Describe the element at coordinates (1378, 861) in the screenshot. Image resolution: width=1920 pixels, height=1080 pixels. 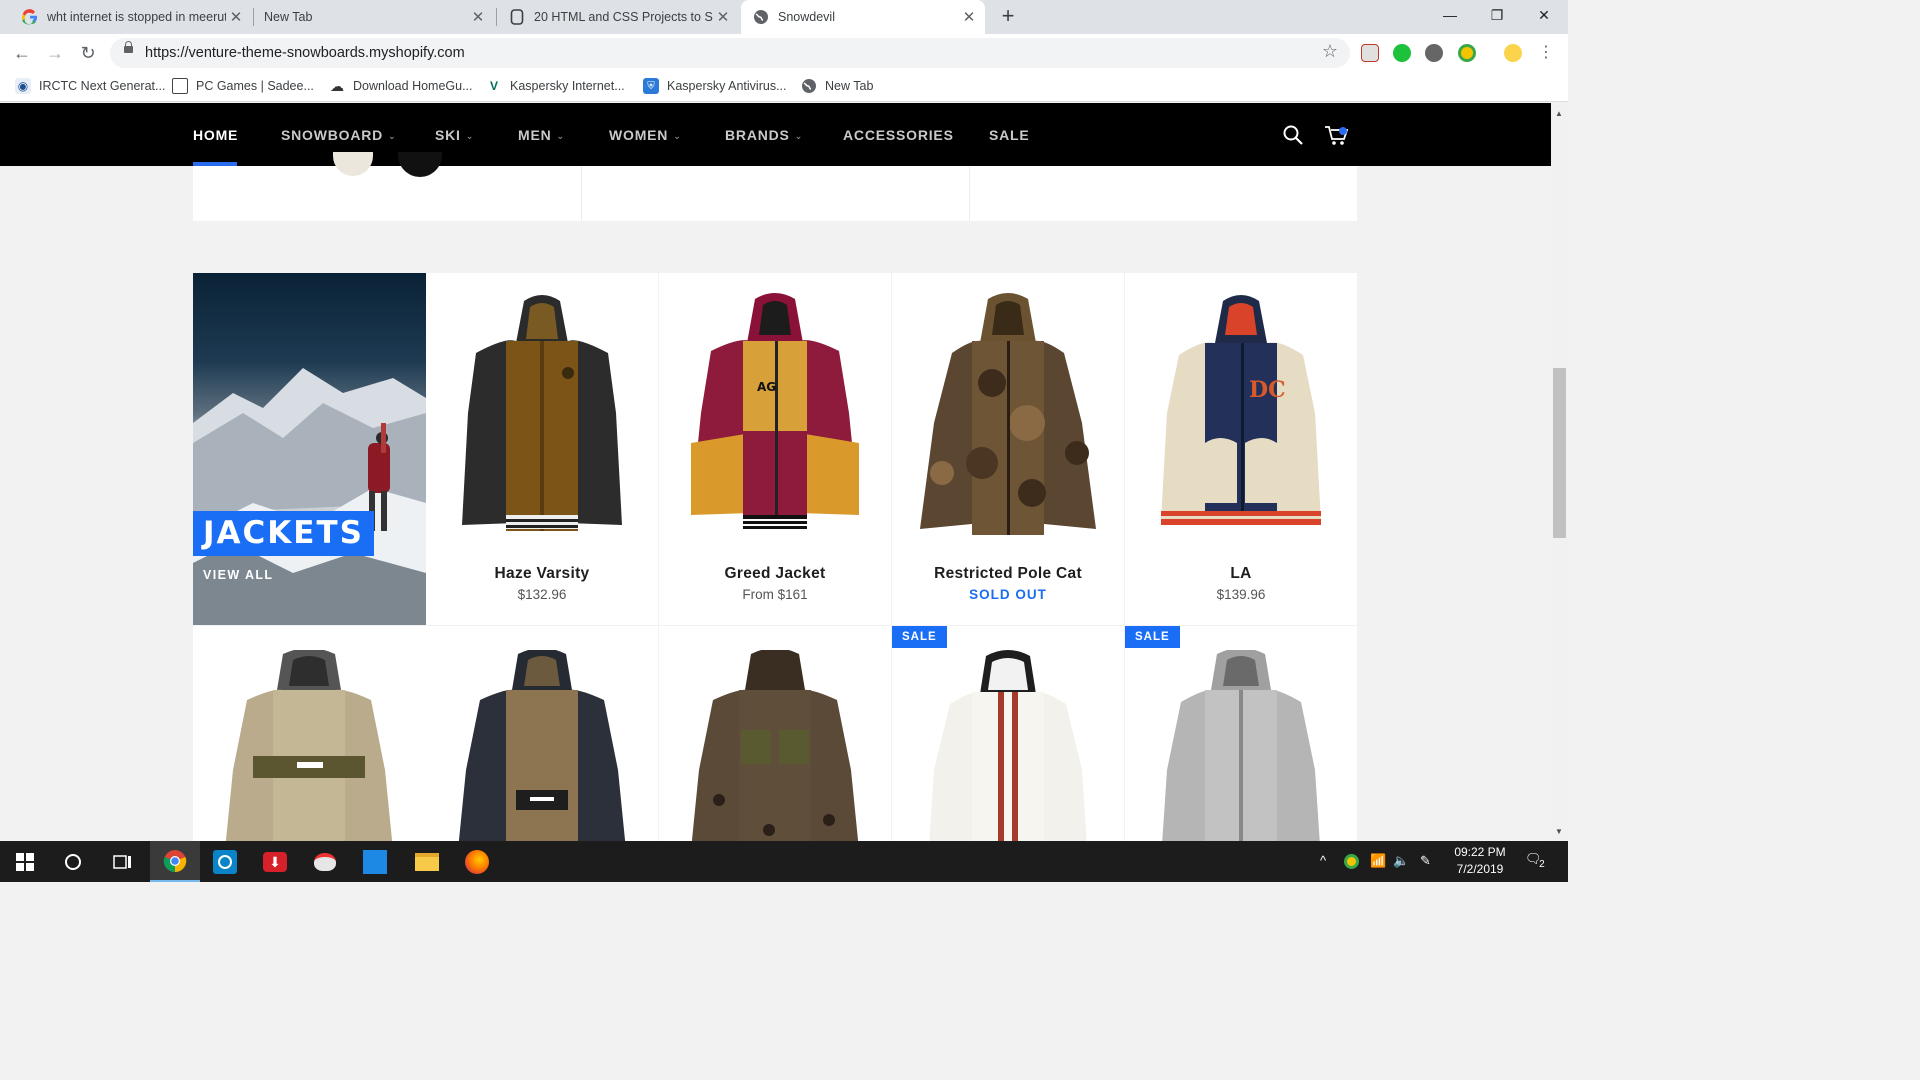
I see `wifi-icon: 📶` at that location.